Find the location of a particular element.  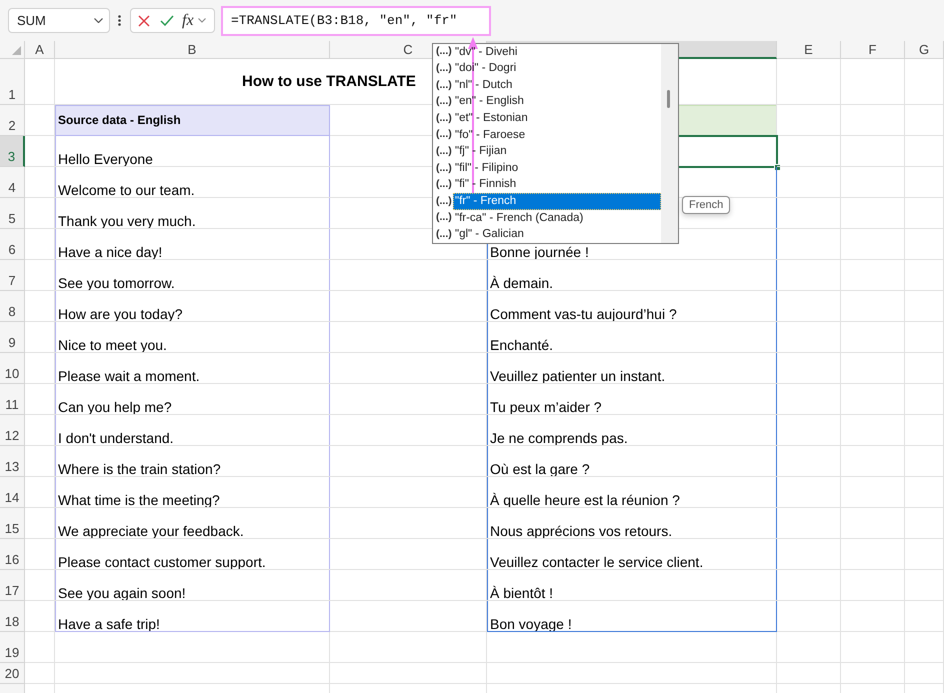

table-cell: Tu peux m’aider ? is located at coordinates (546, 407).